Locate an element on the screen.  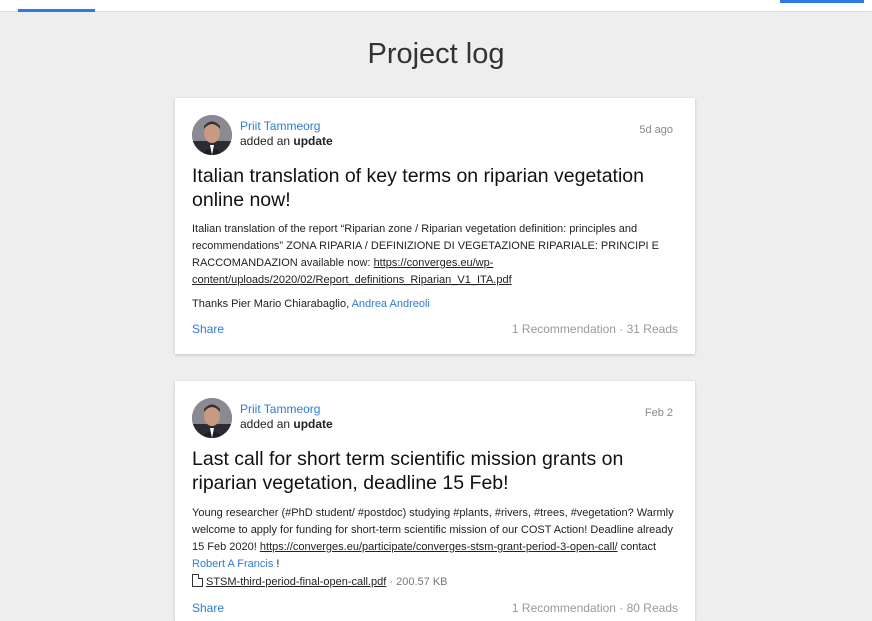
active-tab-indicator is located at coordinates (56, 10).